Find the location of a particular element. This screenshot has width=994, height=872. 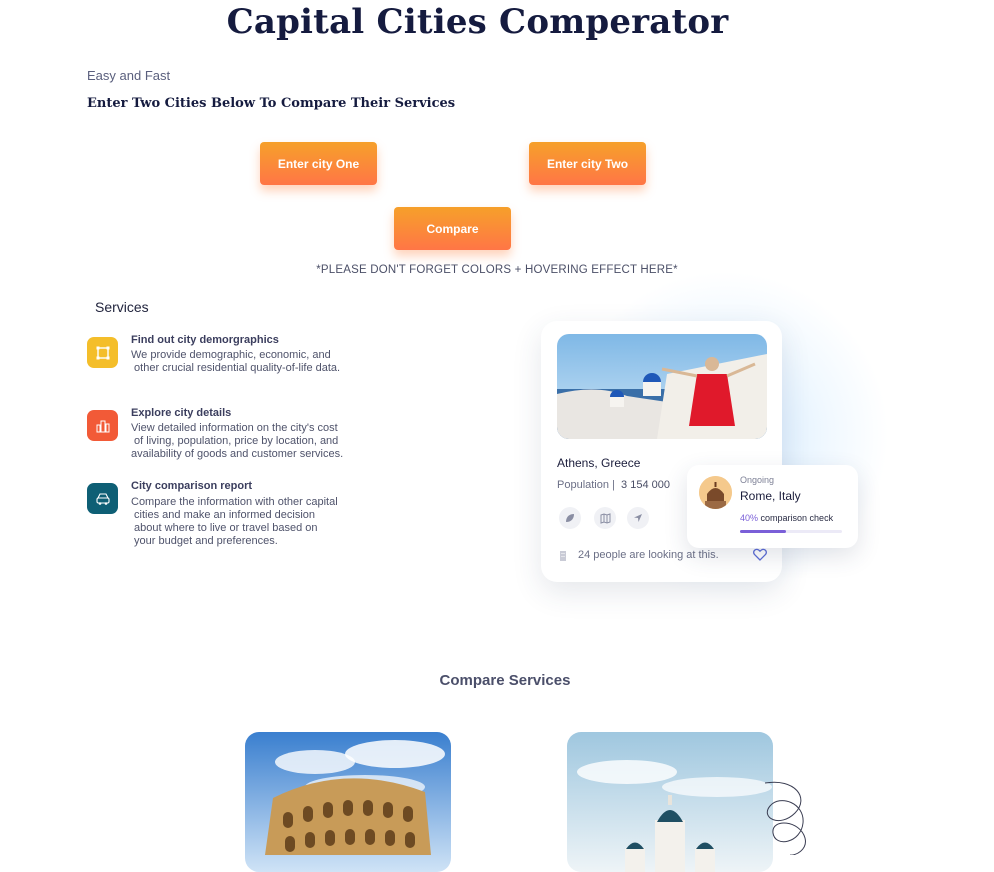

avatar is located at coordinates (715, 492).